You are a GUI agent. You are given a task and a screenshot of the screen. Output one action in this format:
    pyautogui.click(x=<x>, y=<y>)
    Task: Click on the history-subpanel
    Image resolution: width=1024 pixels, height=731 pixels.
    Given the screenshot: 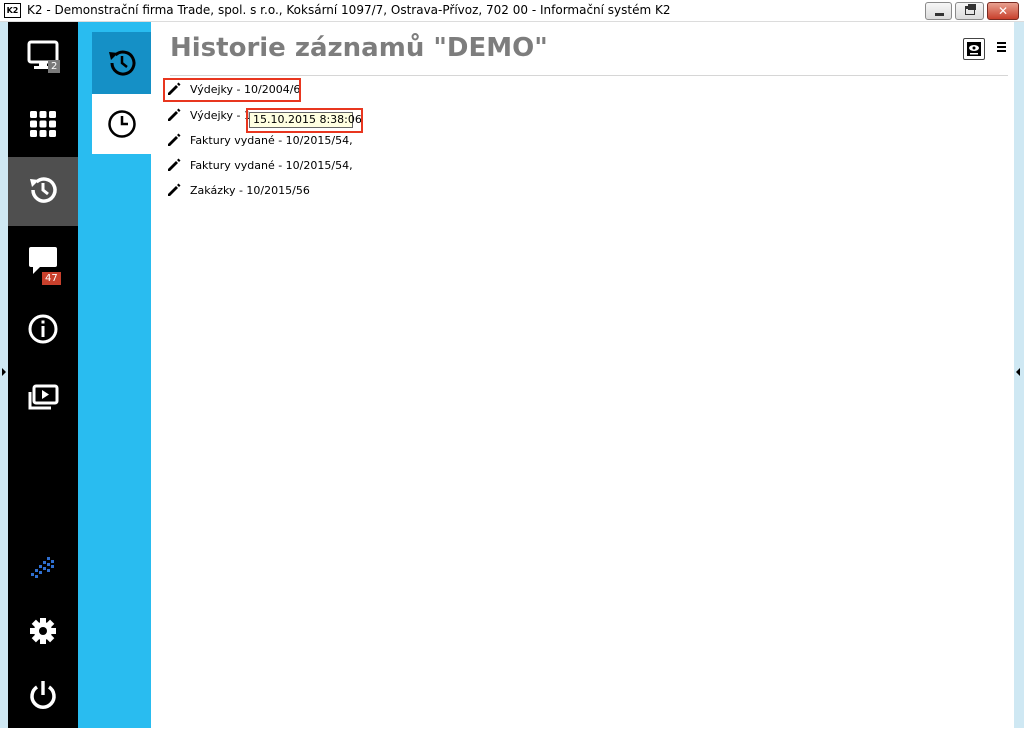 What is the action you would take?
    pyautogui.click(x=114, y=375)
    